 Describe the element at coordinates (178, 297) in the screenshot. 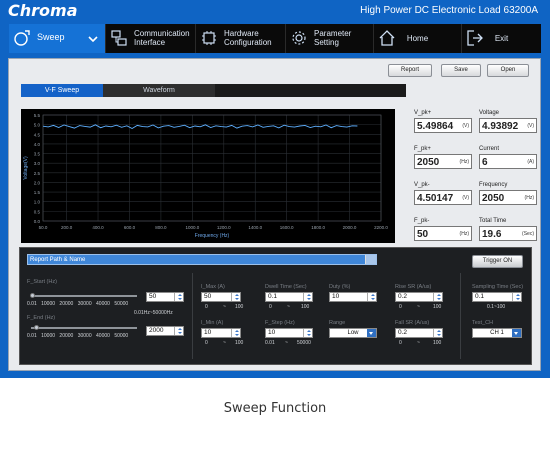

I see `f-start-spinner` at that location.